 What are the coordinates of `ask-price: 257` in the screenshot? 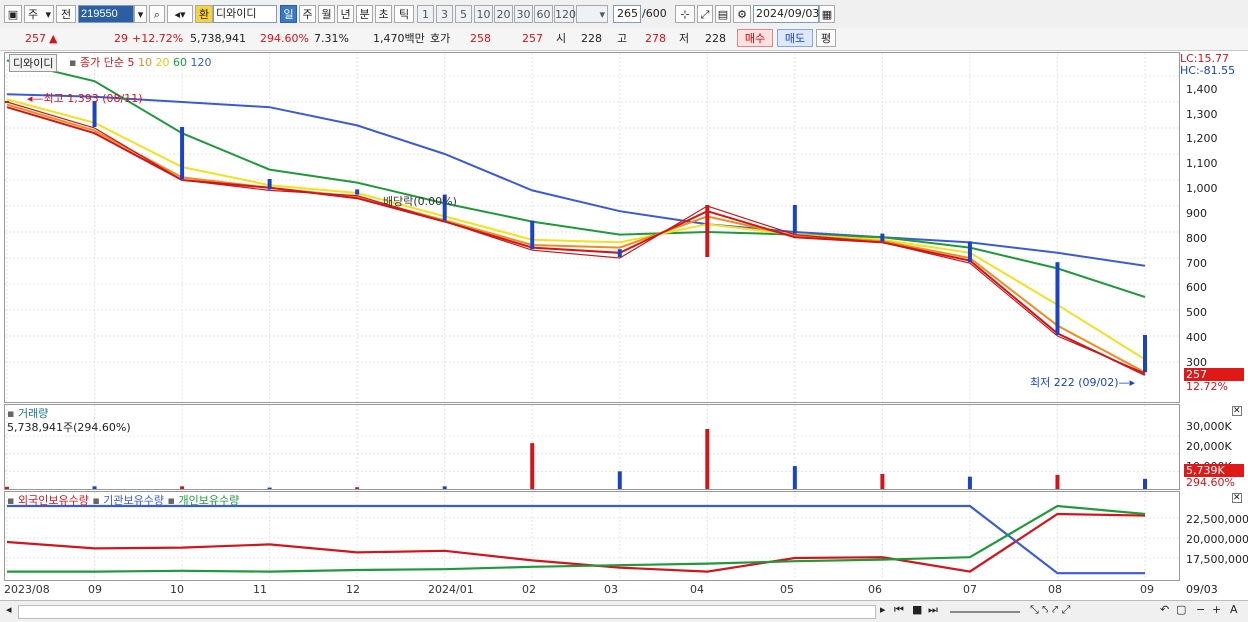 It's located at (532, 38).